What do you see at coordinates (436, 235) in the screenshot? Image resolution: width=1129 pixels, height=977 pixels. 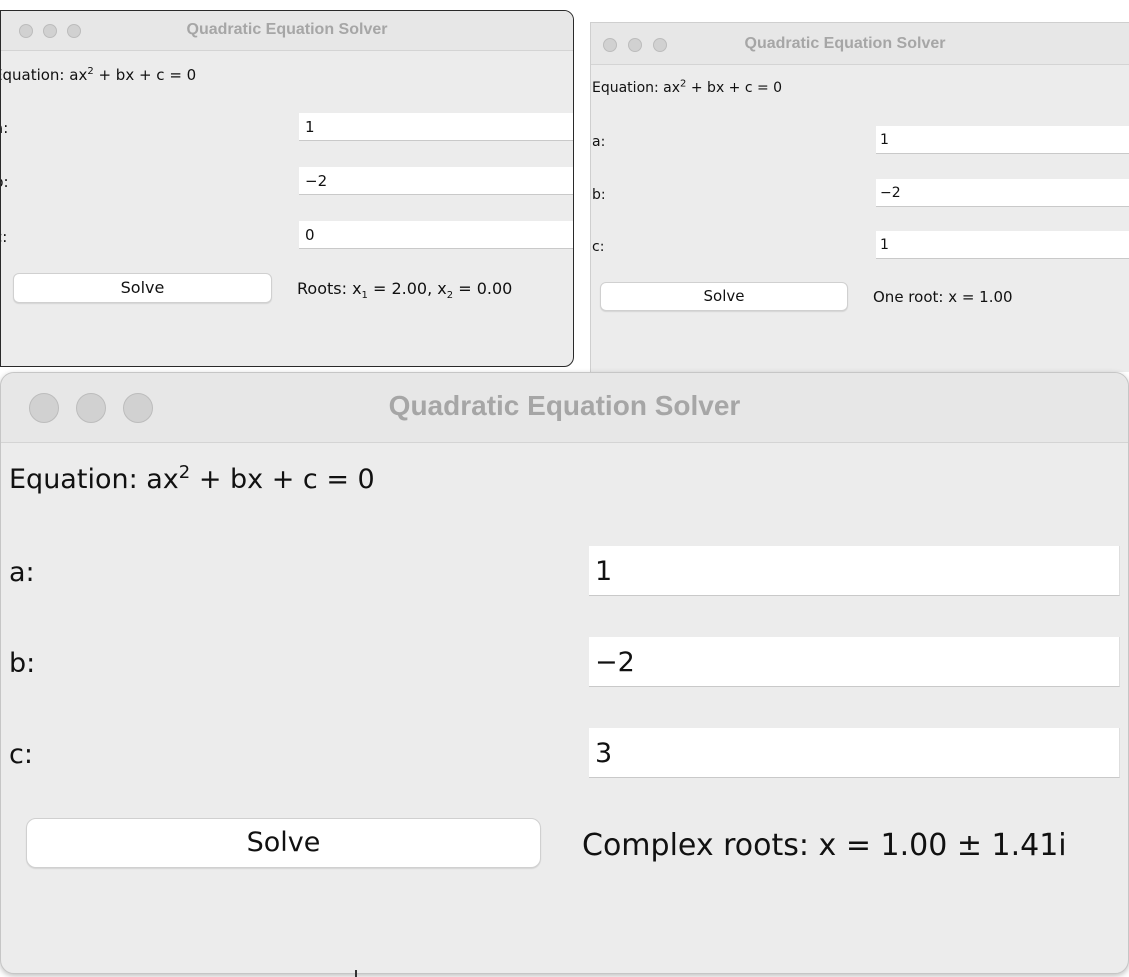 I see `c-input: 0` at bounding box center [436, 235].